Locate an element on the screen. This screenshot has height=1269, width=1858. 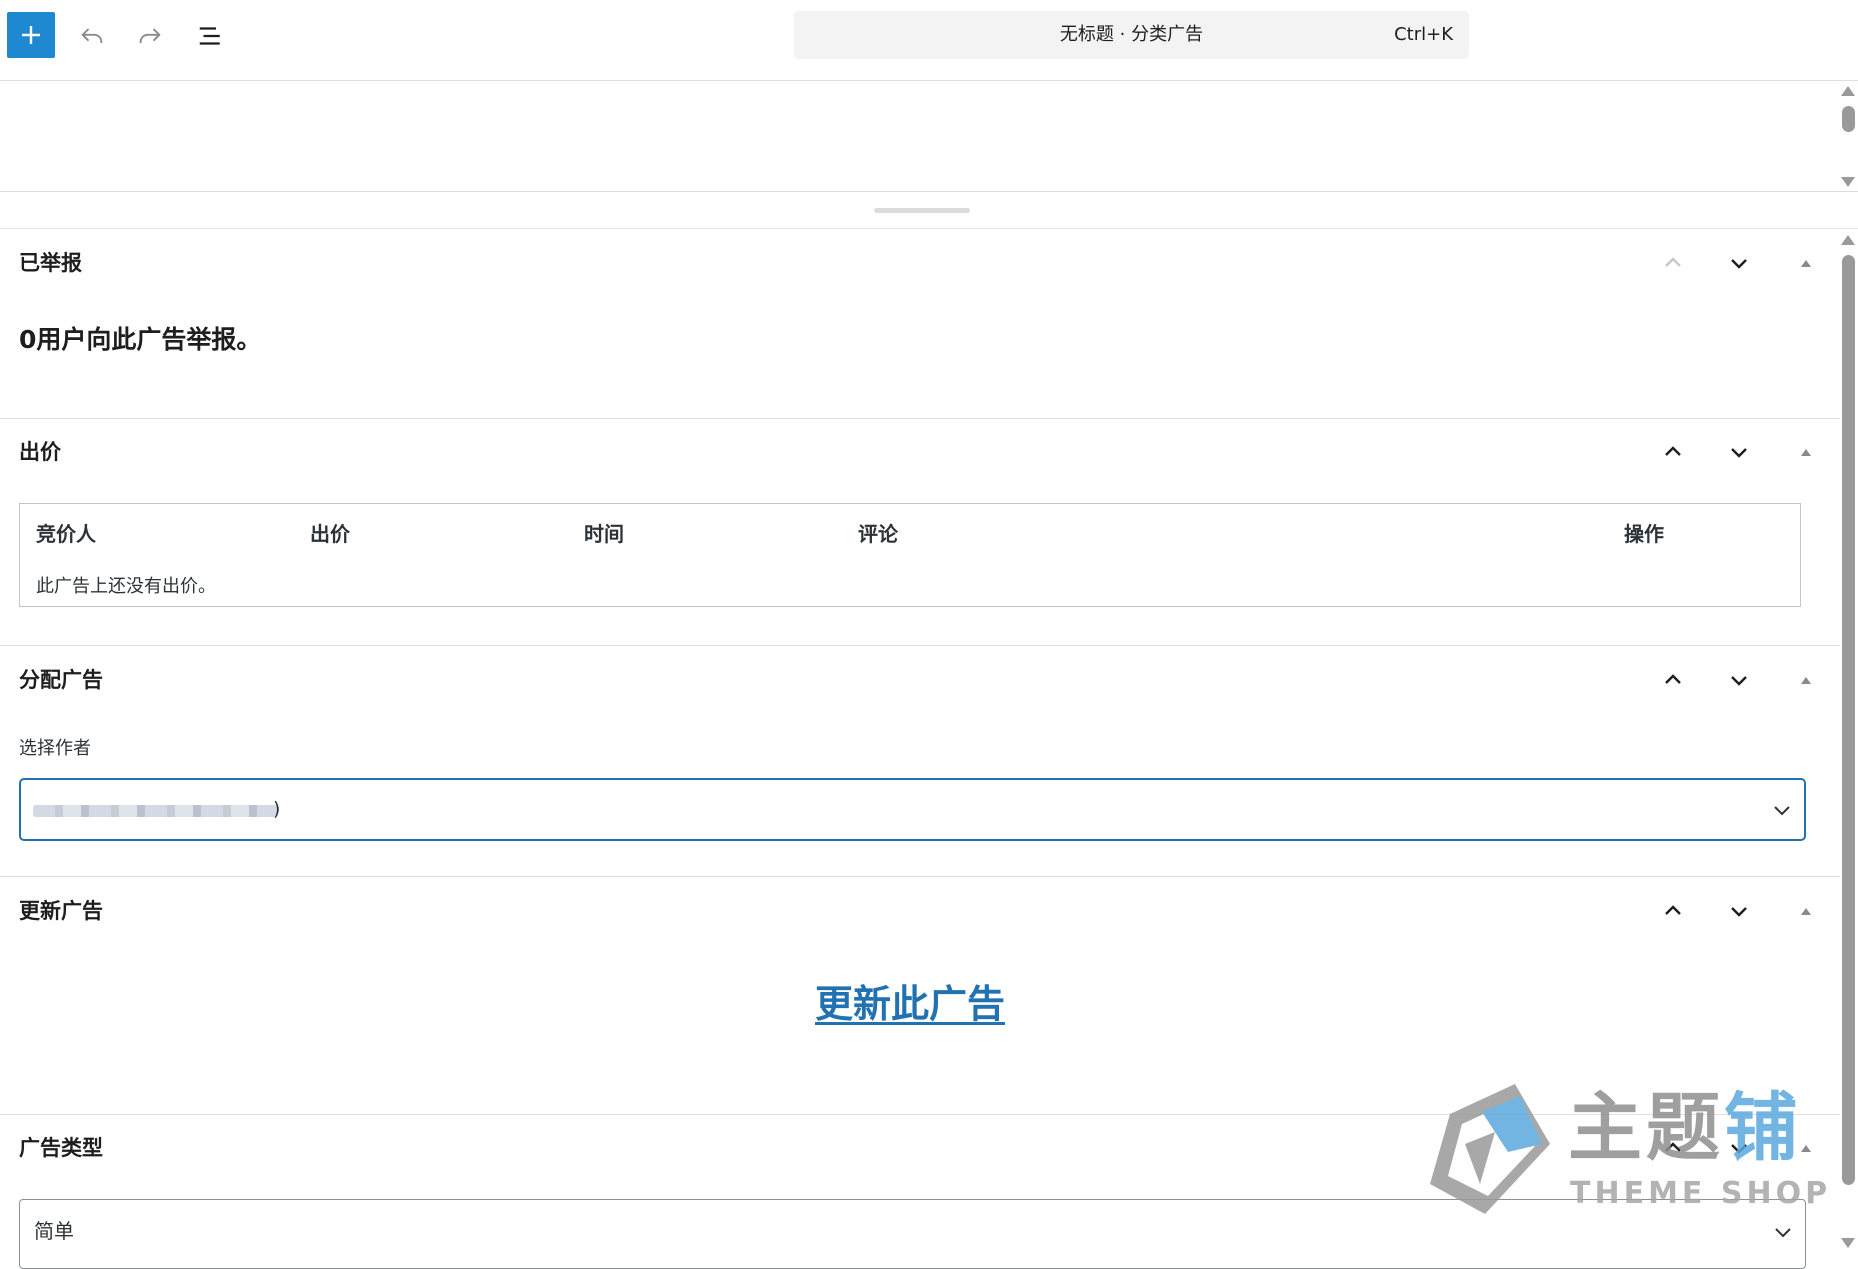
editor-toolbar: 无标题 · 分类广告 Ctrl+K is located at coordinates (929, 40).